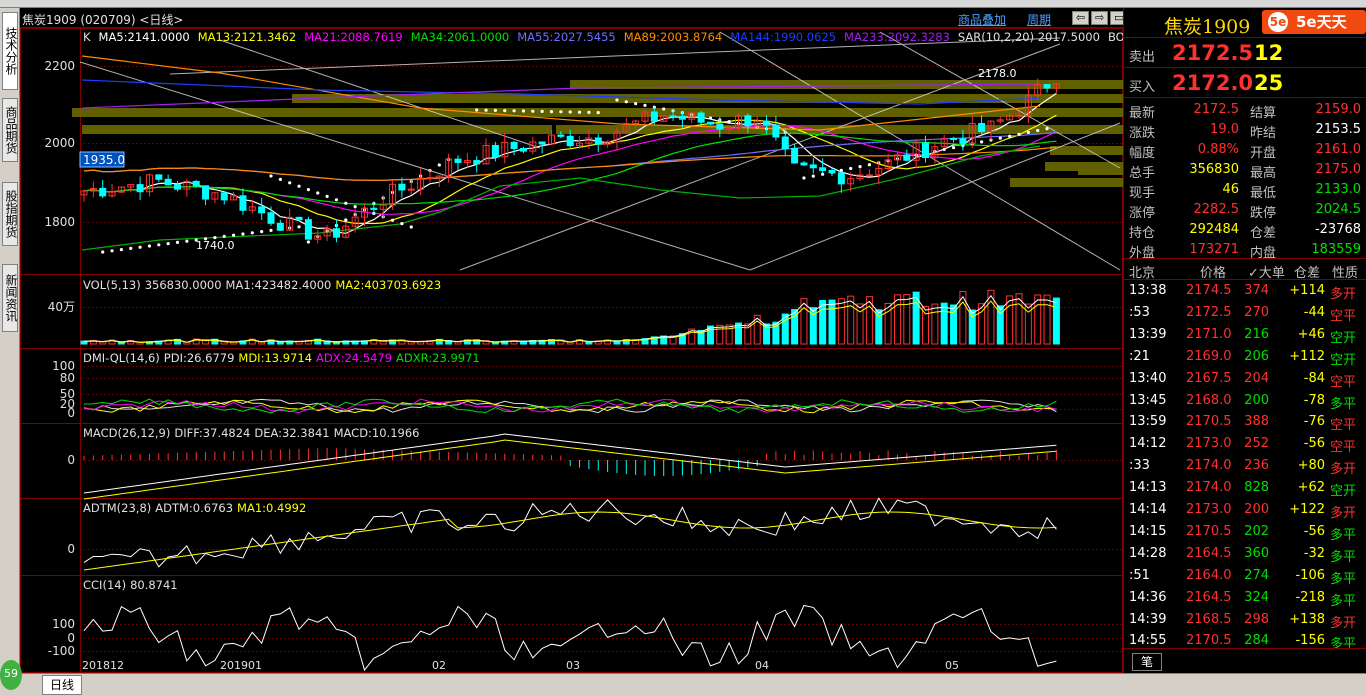  What do you see at coordinates (279, 285) in the screenshot?
I see `indicator-value: MA1:423482.4000` at bounding box center [279, 285].